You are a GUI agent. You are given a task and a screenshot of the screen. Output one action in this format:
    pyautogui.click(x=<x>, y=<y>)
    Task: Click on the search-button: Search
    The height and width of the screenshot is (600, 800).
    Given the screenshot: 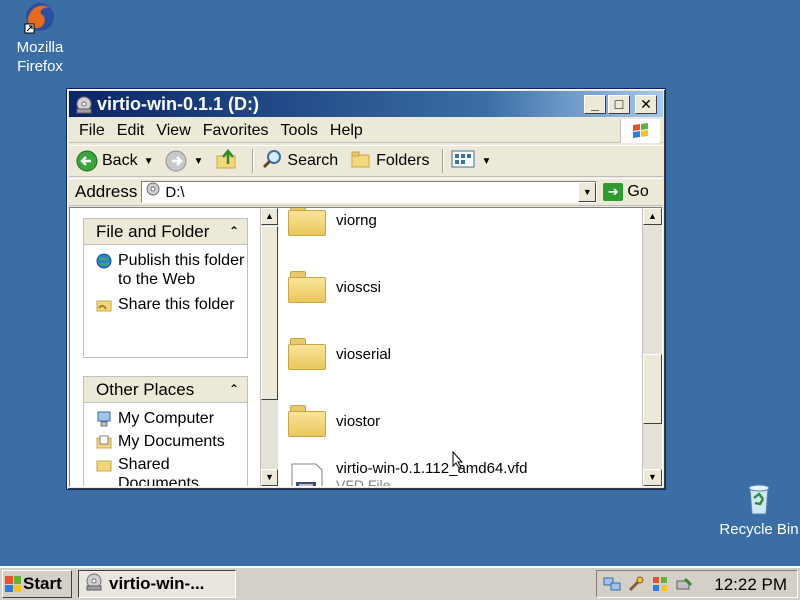 What is the action you would take?
    pyautogui.click(x=299, y=161)
    